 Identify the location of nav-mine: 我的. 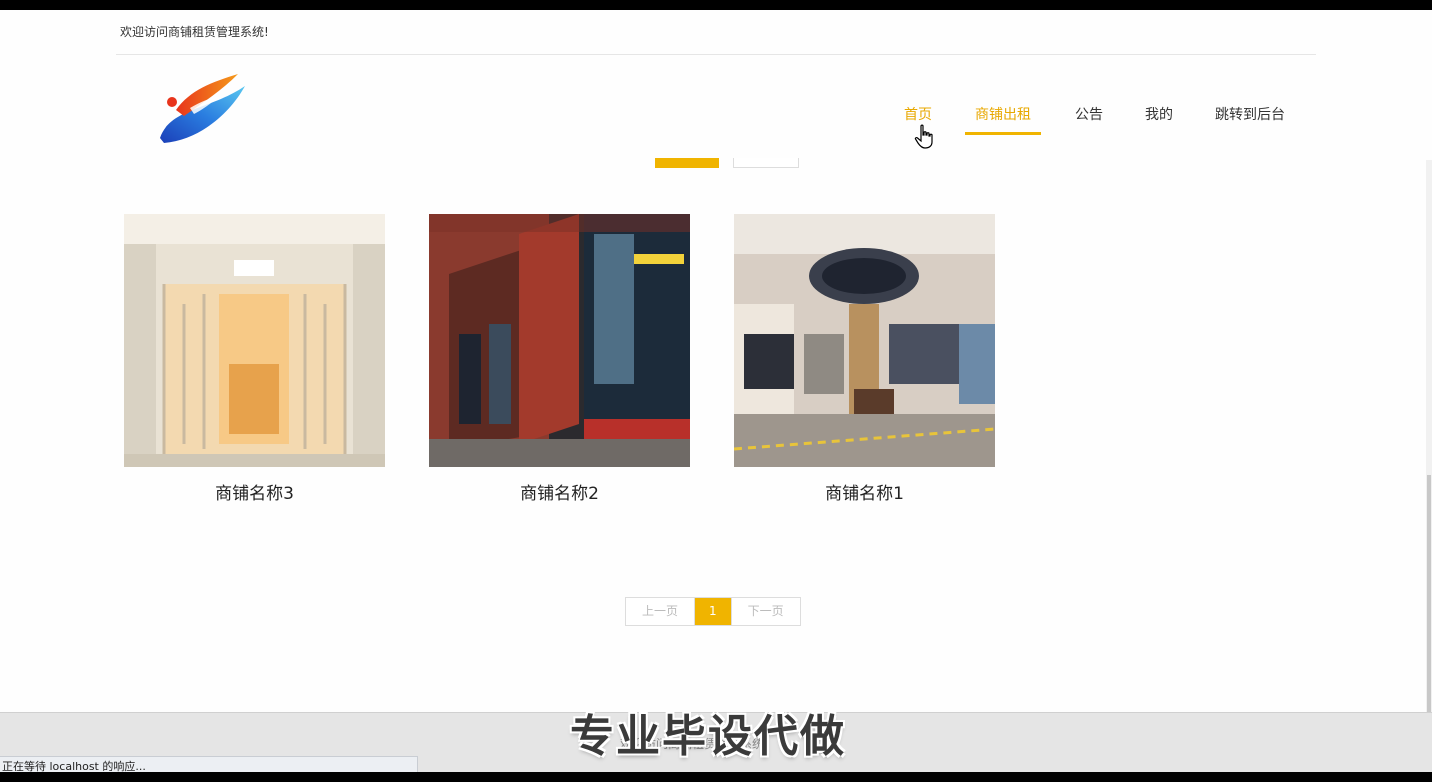
(1159, 119).